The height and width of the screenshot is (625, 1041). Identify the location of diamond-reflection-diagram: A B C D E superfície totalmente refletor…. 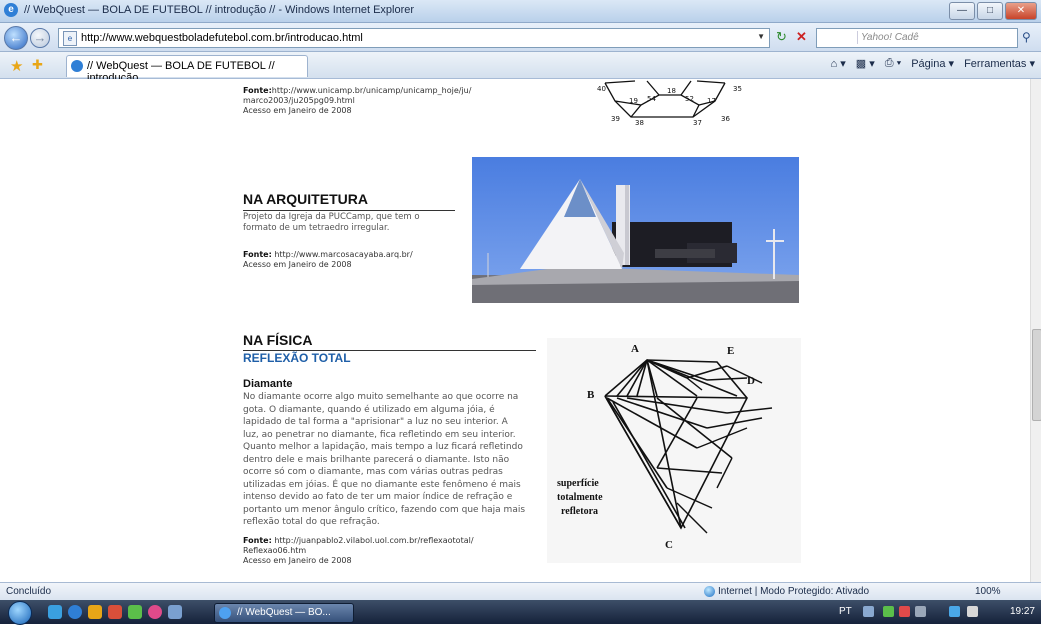
(674, 450).